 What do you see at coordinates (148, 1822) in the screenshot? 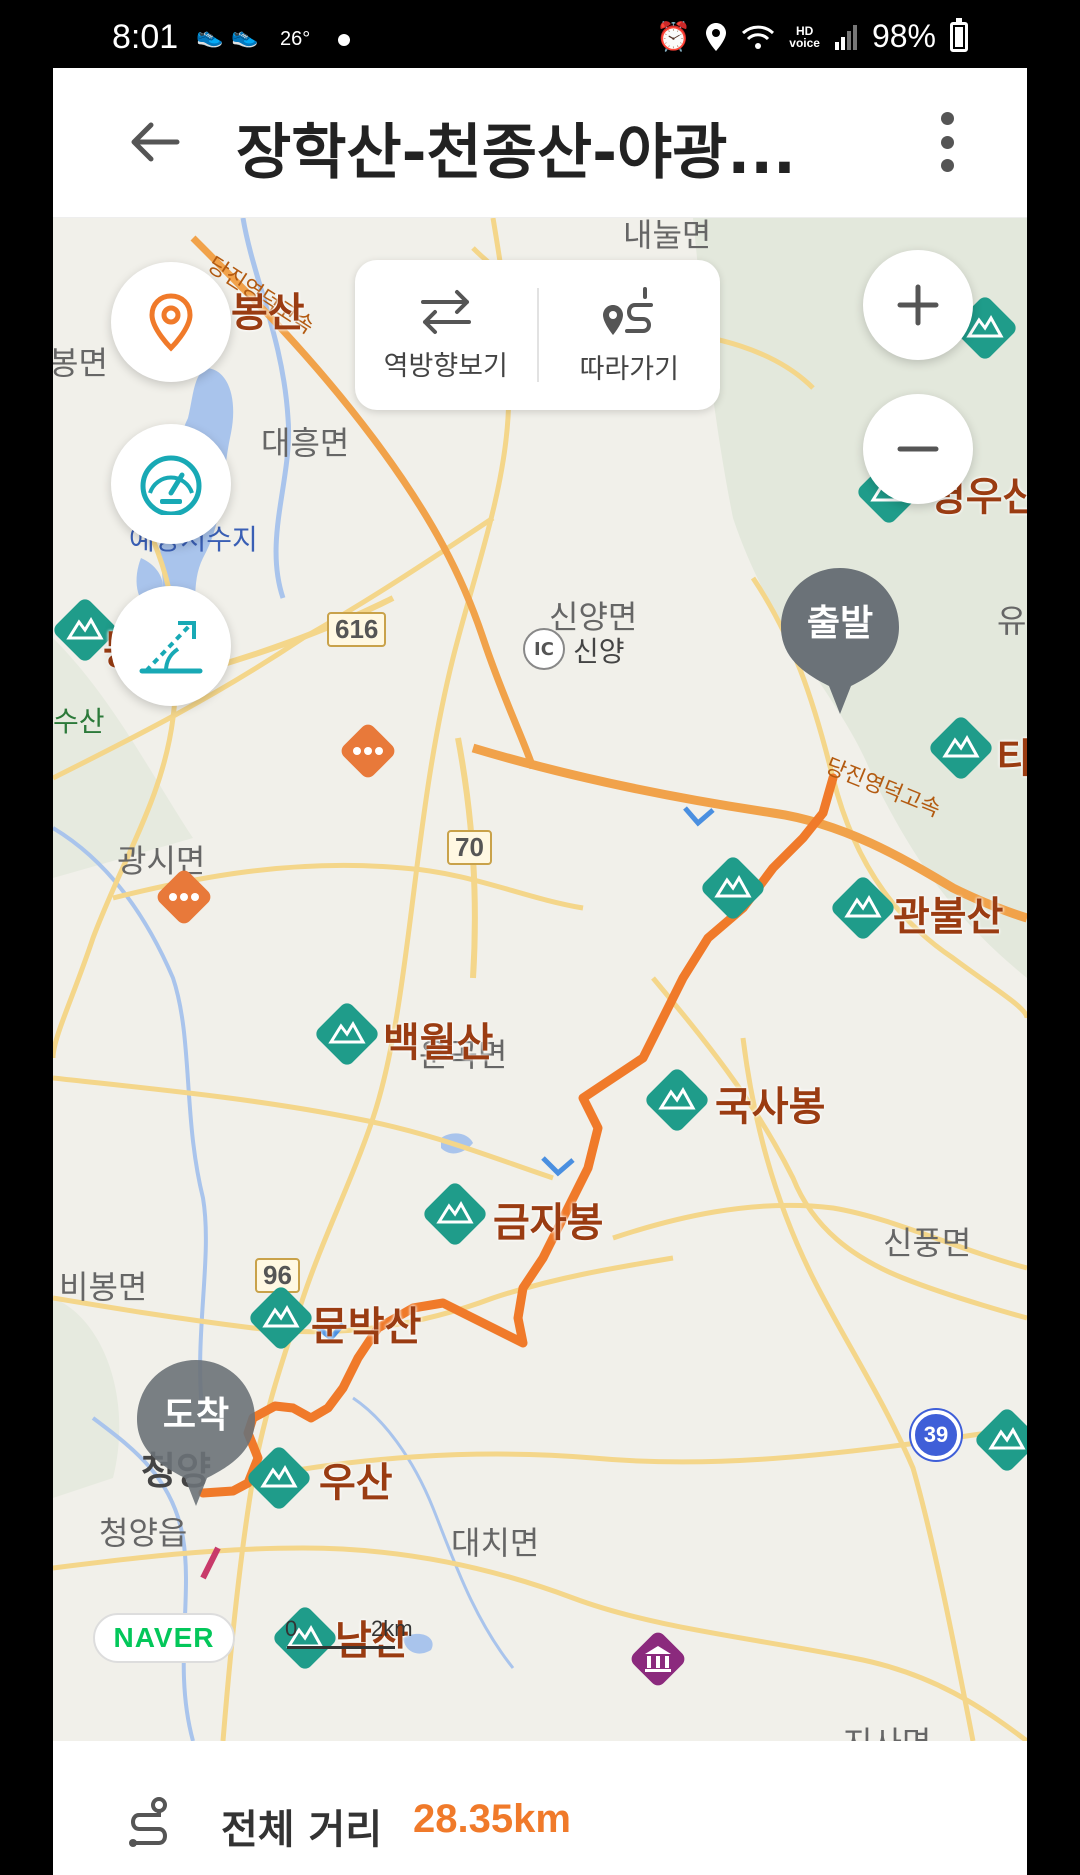
I see `route-distance-icon` at bounding box center [148, 1822].